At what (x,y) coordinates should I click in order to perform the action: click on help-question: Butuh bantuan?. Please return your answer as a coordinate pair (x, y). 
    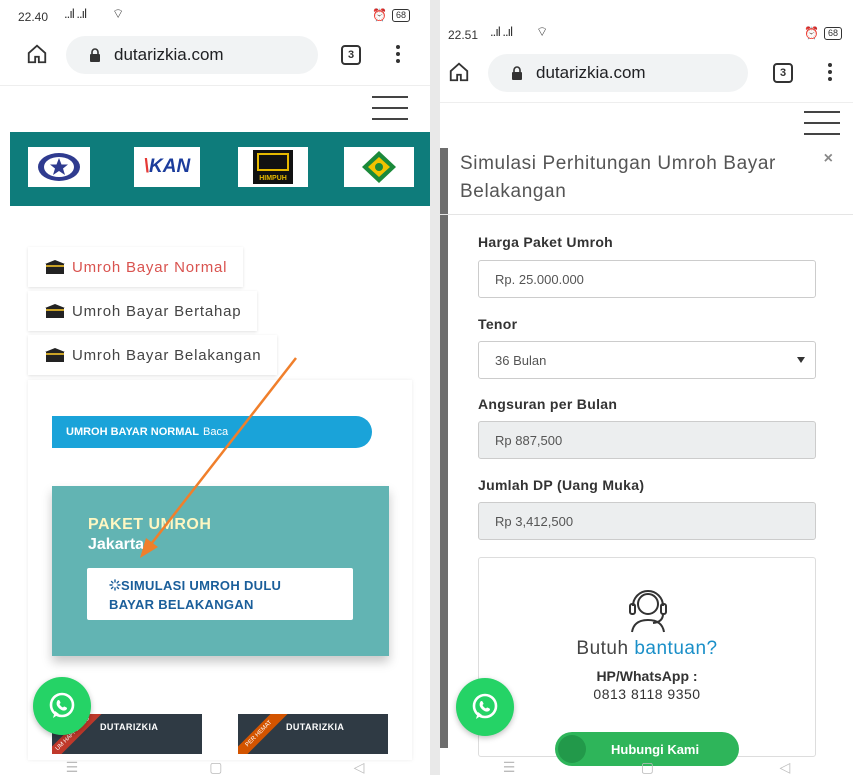
    Looking at the image, I should click on (647, 649).